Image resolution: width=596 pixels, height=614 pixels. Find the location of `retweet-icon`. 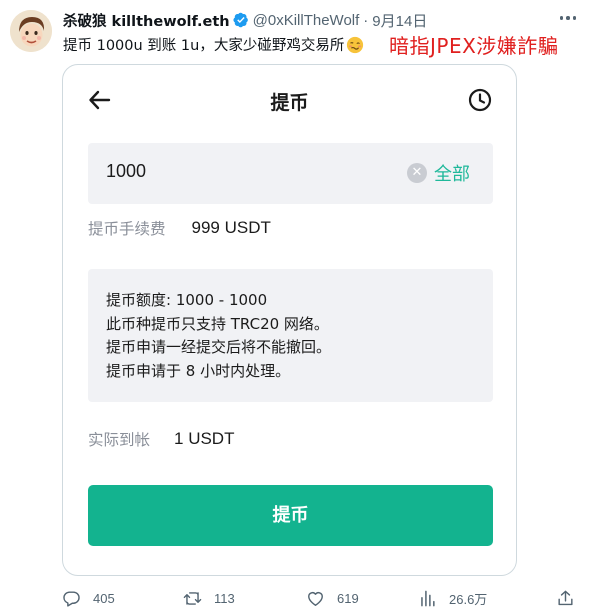

retweet-icon is located at coordinates (192, 598).